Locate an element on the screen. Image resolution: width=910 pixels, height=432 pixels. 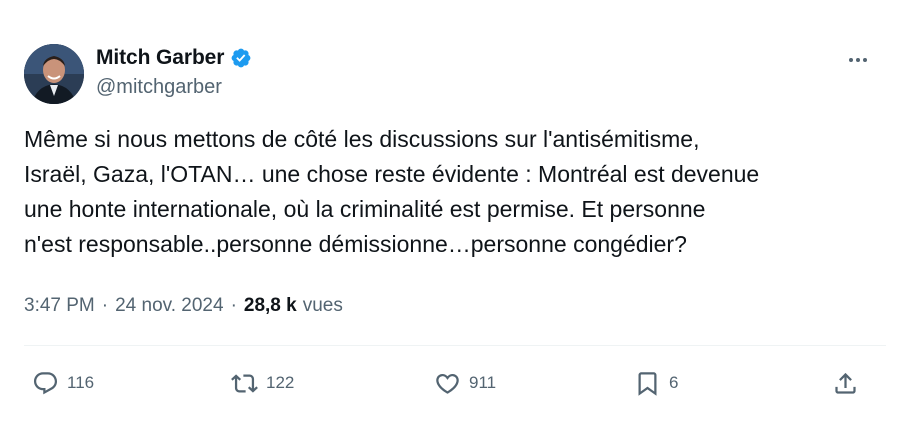
heart-icon is located at coordinates (447, 383).